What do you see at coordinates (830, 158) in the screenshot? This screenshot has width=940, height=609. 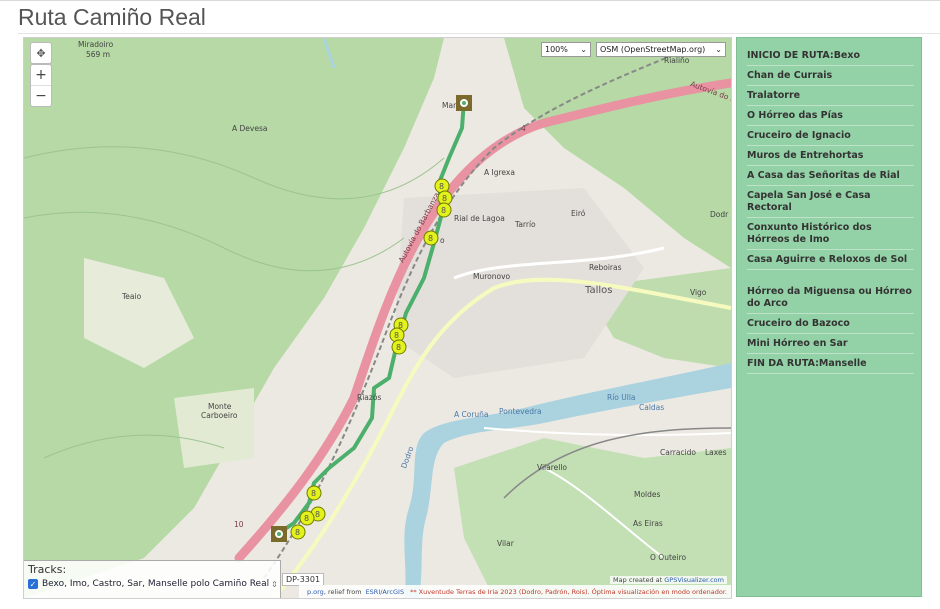 I see `sidebar-item: Muros de Entrehortas` at bounding box center [830, 158].